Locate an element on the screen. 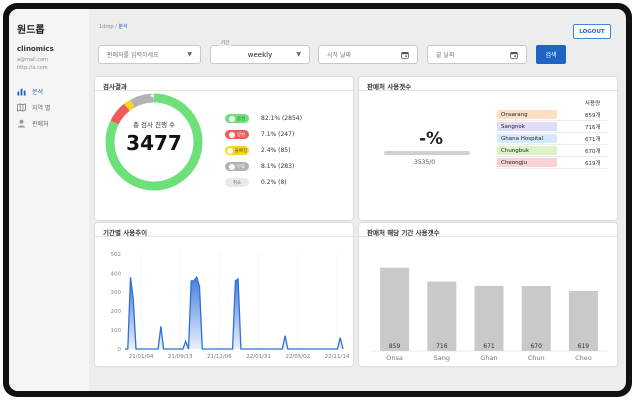  seller-name: Chungbuk is located at coordinates (527, 150).